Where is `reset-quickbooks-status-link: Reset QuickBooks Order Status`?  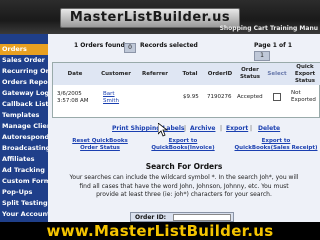 reset-quickbooks-status-link: Reset QuickBooks Order Status is located at coordinates (100, 145).